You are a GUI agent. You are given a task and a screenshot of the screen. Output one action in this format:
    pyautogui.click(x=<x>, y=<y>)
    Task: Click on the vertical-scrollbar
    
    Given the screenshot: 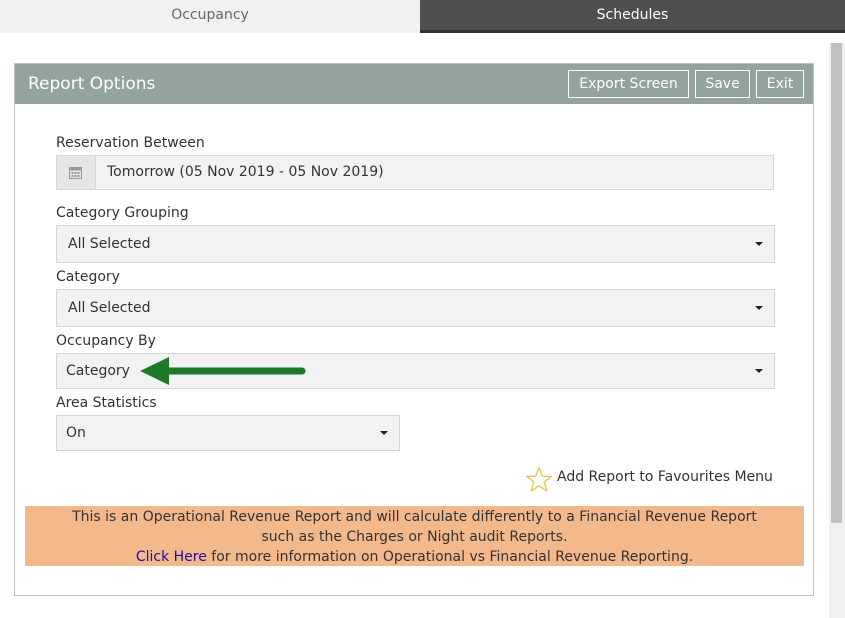 What is the action you would take?
    pyautogui.click(x=837, y=330)
    